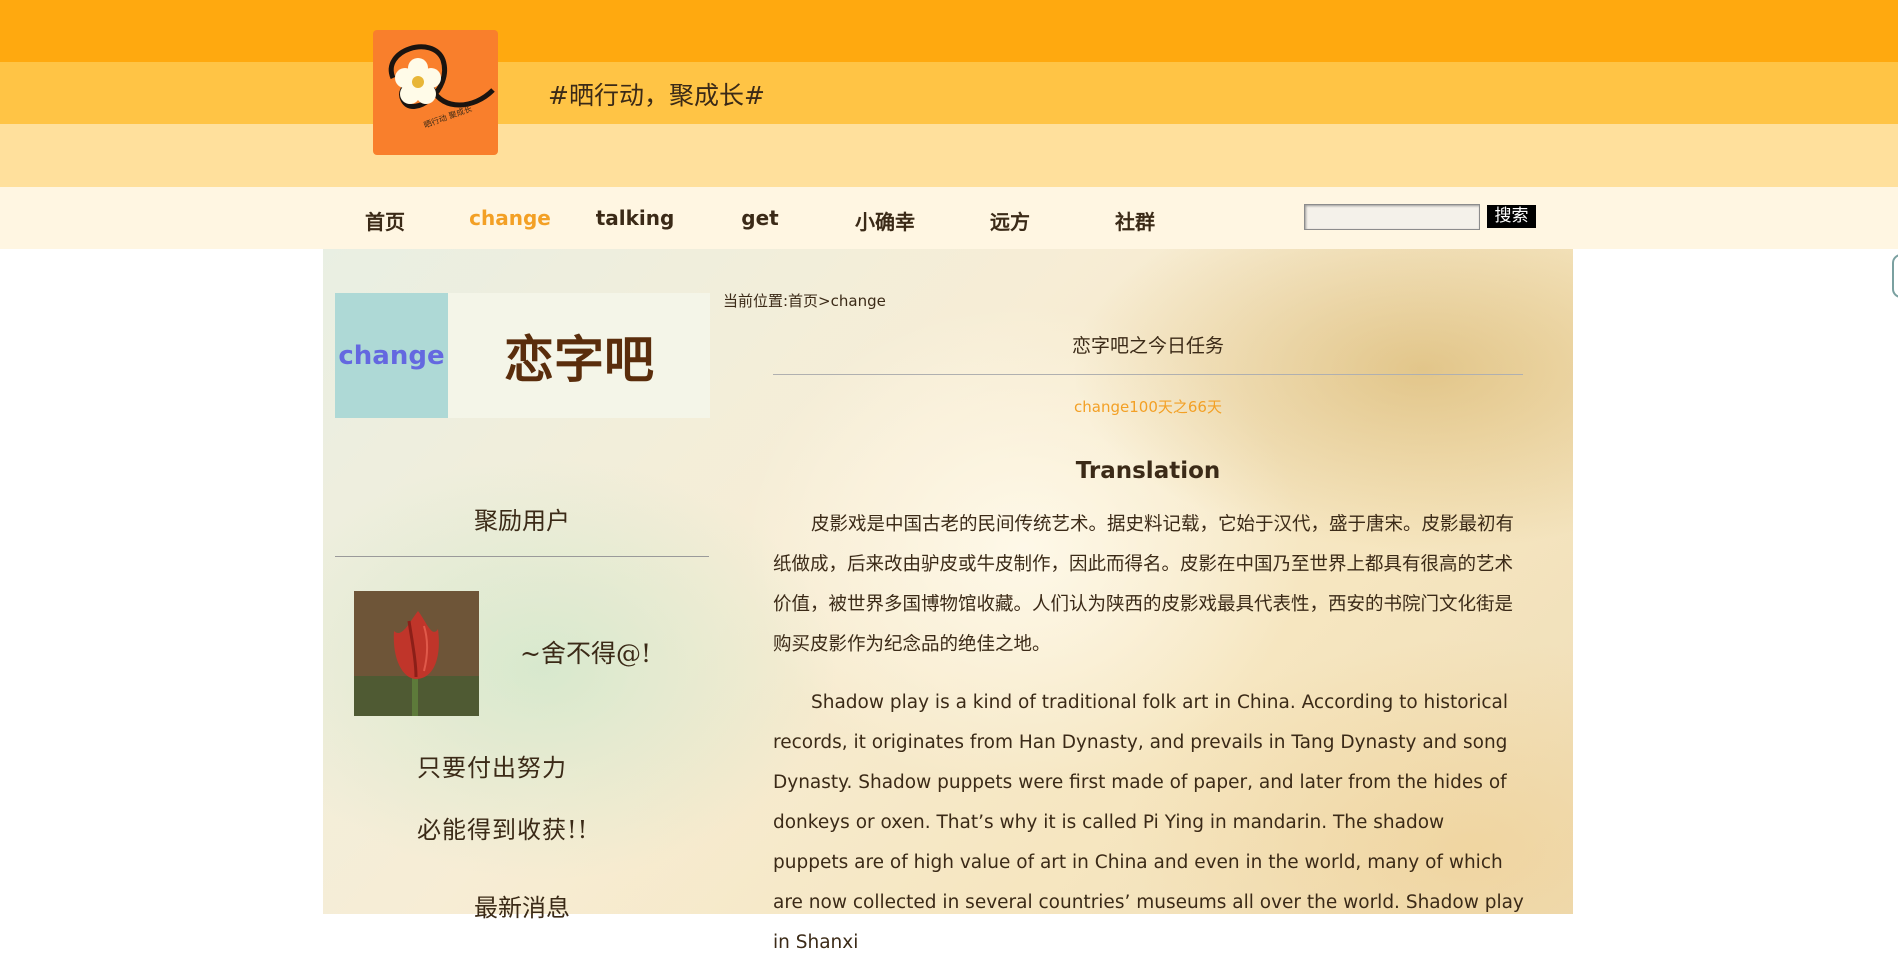 This screenshot has height=963, width=1898. I want to click on news-heading: 最新消息, so click(522, 908).